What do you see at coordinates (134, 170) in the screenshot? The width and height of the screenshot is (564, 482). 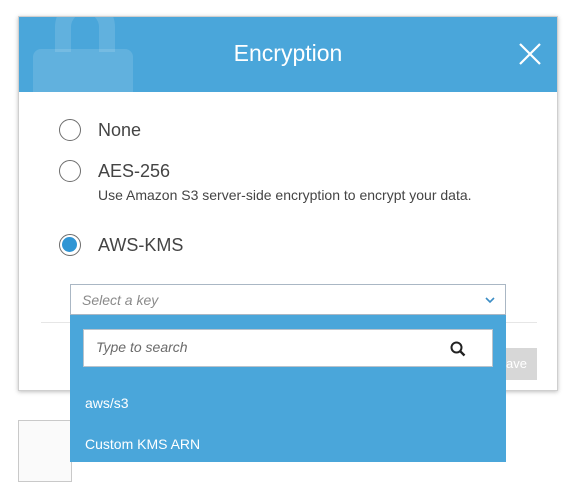 I see `option-label: AES-256` at bounding box center [134, 170].